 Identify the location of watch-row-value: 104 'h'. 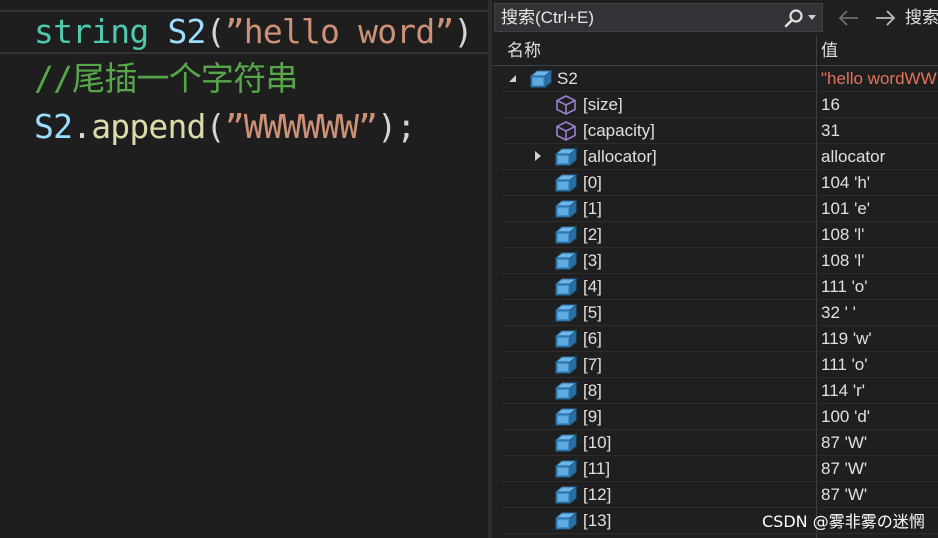
(845, 183).